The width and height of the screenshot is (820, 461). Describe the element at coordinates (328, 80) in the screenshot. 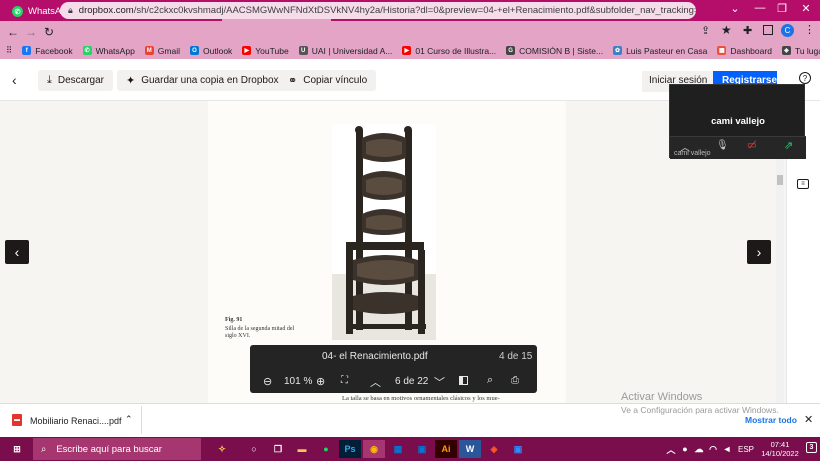

I see `copy-link-button: ⚭ Copiar vínculo` at that location.